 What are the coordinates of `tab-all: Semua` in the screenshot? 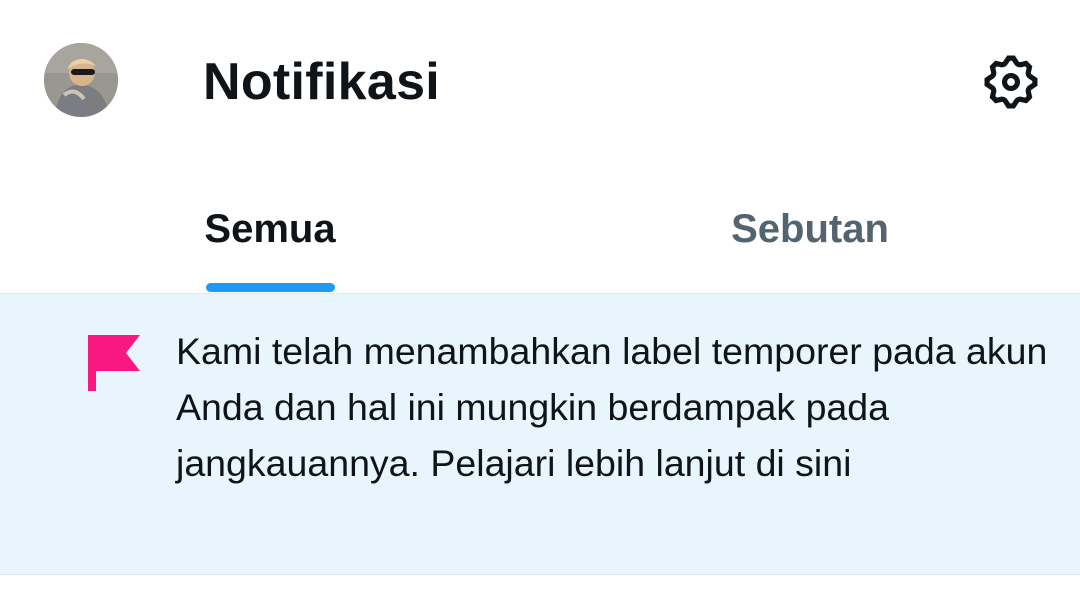 It's located at (270, 236).